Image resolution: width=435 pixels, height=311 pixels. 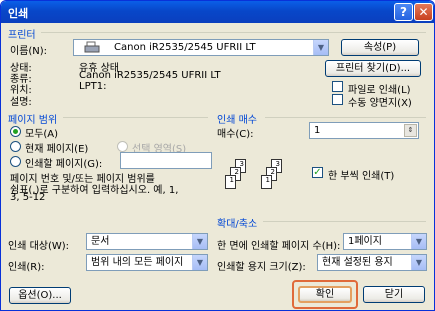 I want to click on printer-name-select: Canon iR2535/2545 UFRII LT ▼, so click(x=201, y=47).